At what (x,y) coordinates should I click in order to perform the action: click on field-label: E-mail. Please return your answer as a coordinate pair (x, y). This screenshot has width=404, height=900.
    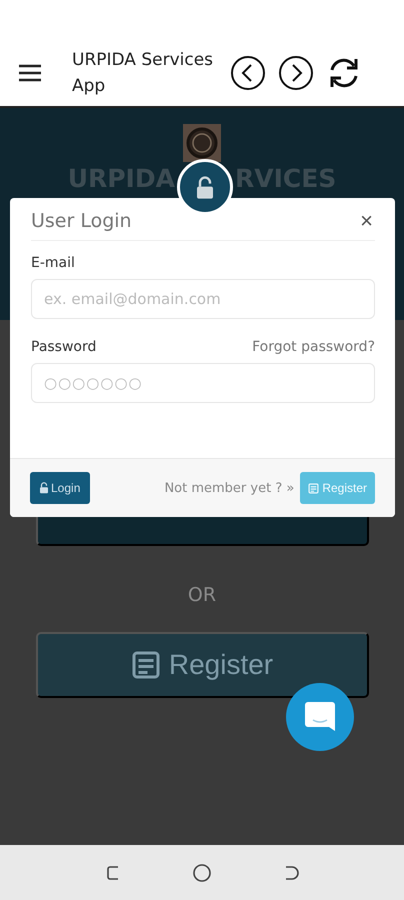
    Looking at the image, I should click on (53, 263).